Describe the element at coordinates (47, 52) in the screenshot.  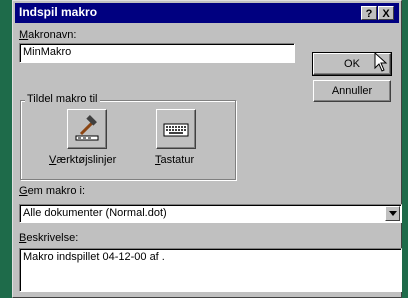
I see `macro-name-value: MinMakro` at that location.